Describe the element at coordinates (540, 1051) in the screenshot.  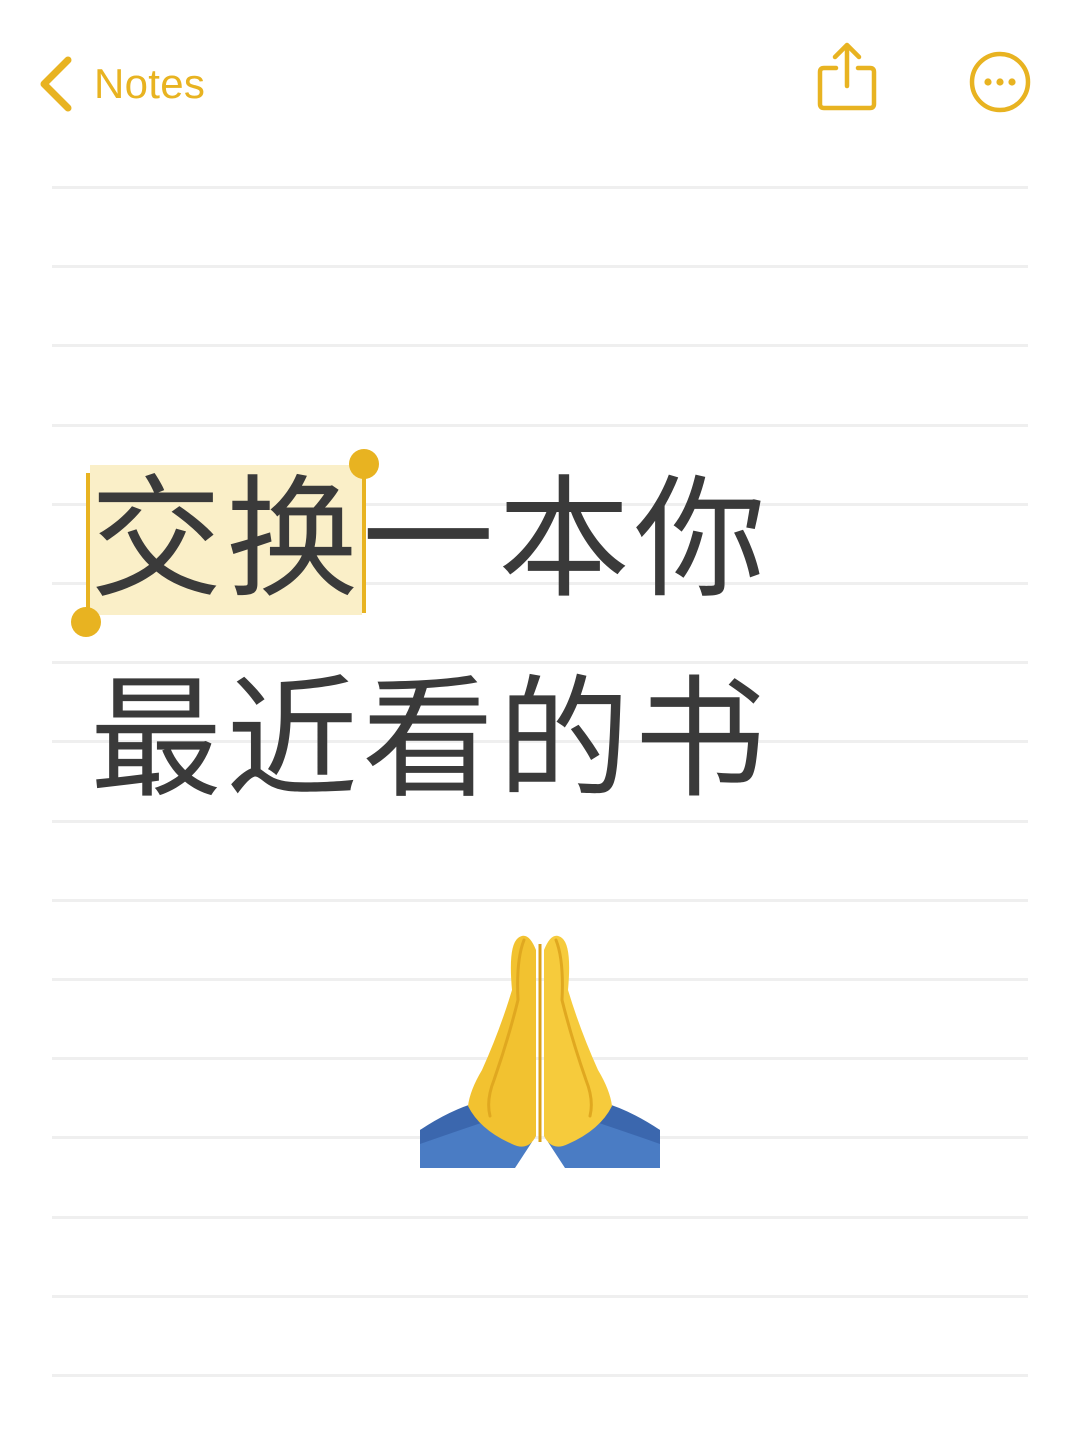
I see `folded-hands-icon` at that location.